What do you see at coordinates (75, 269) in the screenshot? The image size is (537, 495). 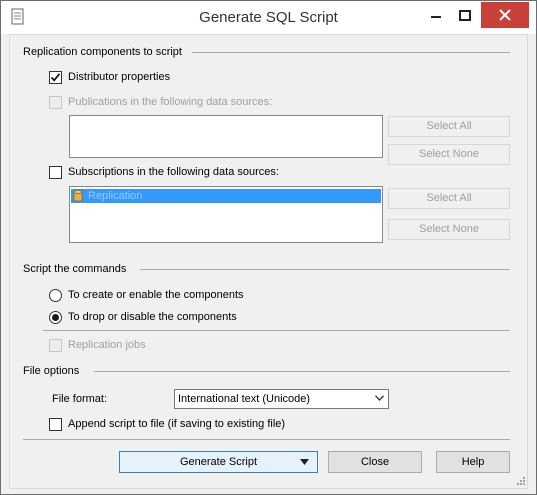 I see `commands-heading: Script the commands` at bounding box center [75, 269].